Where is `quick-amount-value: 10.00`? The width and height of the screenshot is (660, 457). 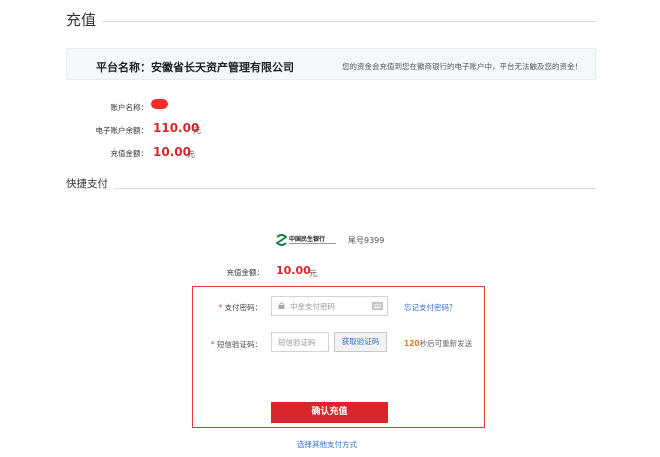 quick-amount-value: 10.00 is located at coordinates (293, 270).